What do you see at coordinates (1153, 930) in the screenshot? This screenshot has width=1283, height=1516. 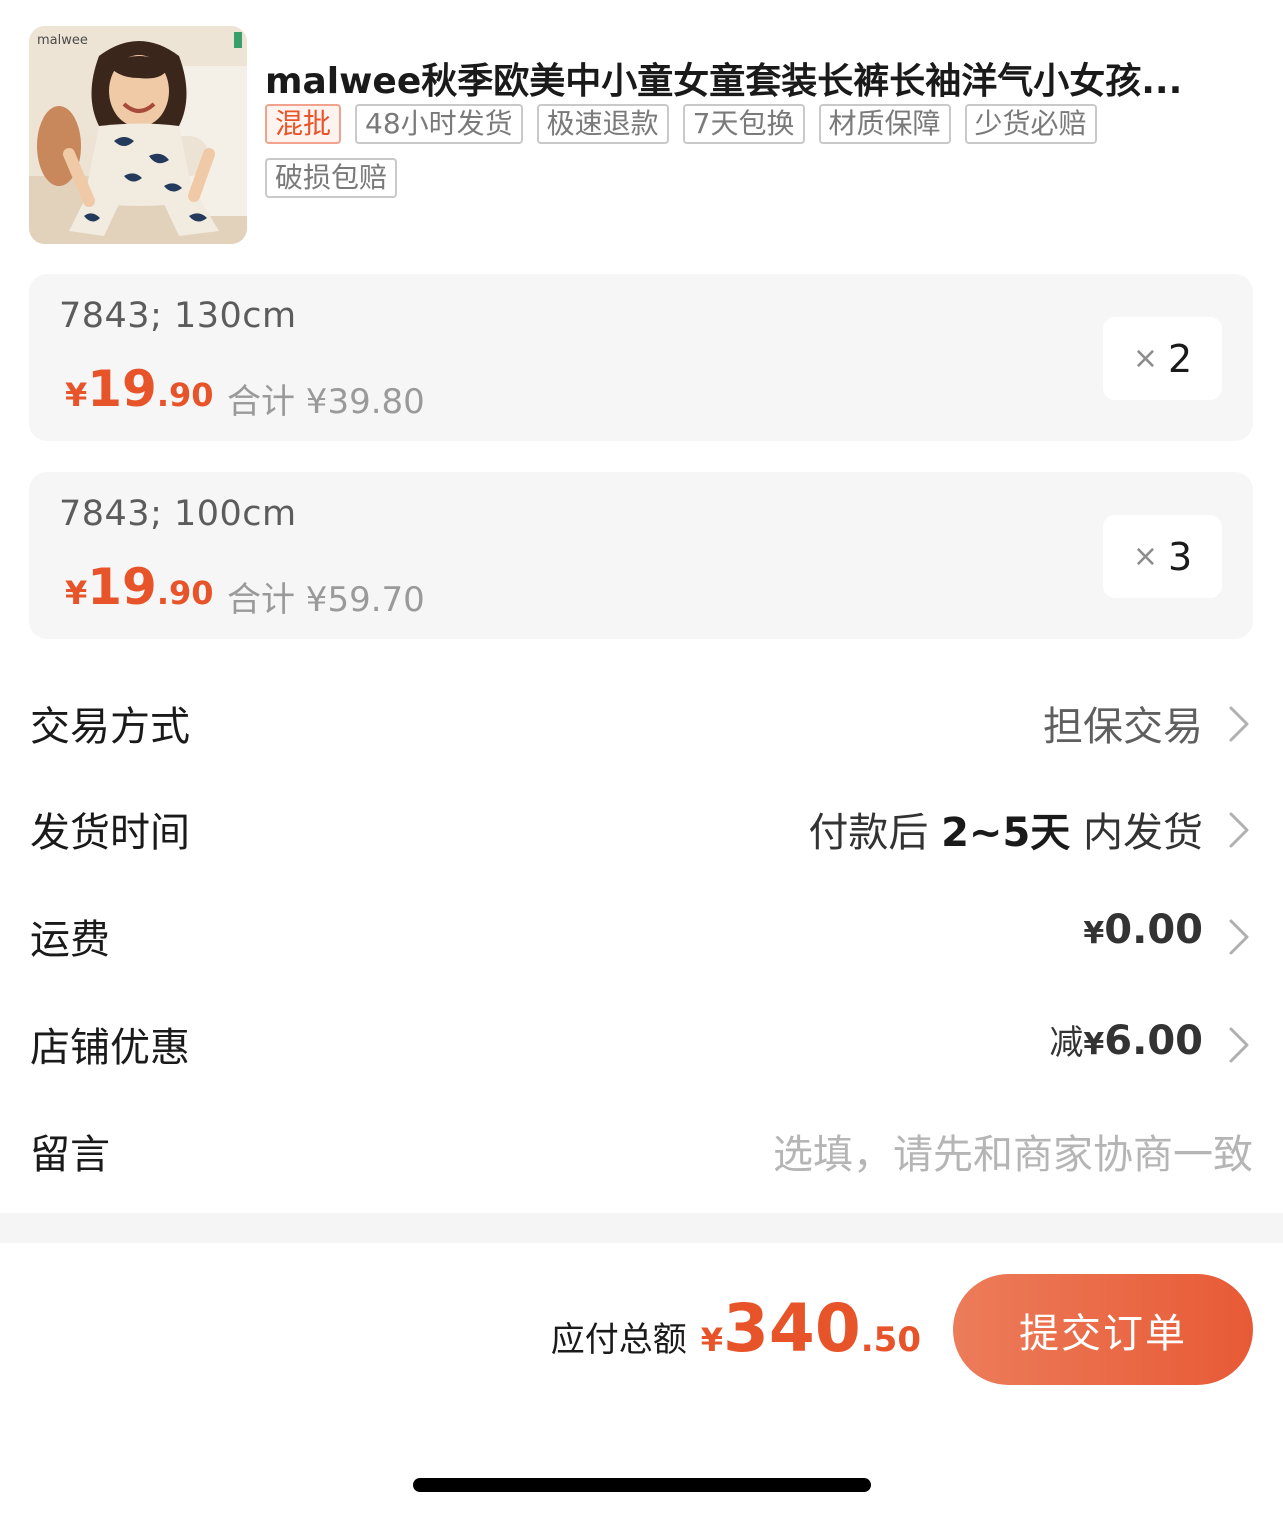 I see `shipping-amount: 0.00` at bounding box center [1153, 930].